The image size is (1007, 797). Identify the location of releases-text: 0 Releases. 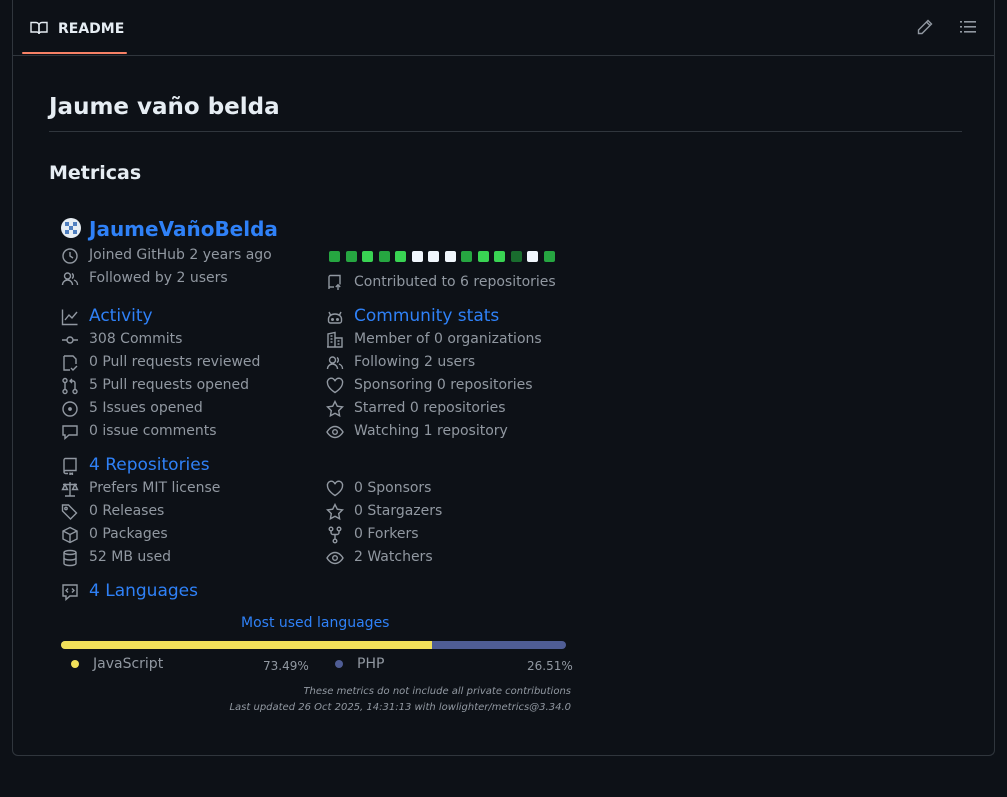
(127, 511).